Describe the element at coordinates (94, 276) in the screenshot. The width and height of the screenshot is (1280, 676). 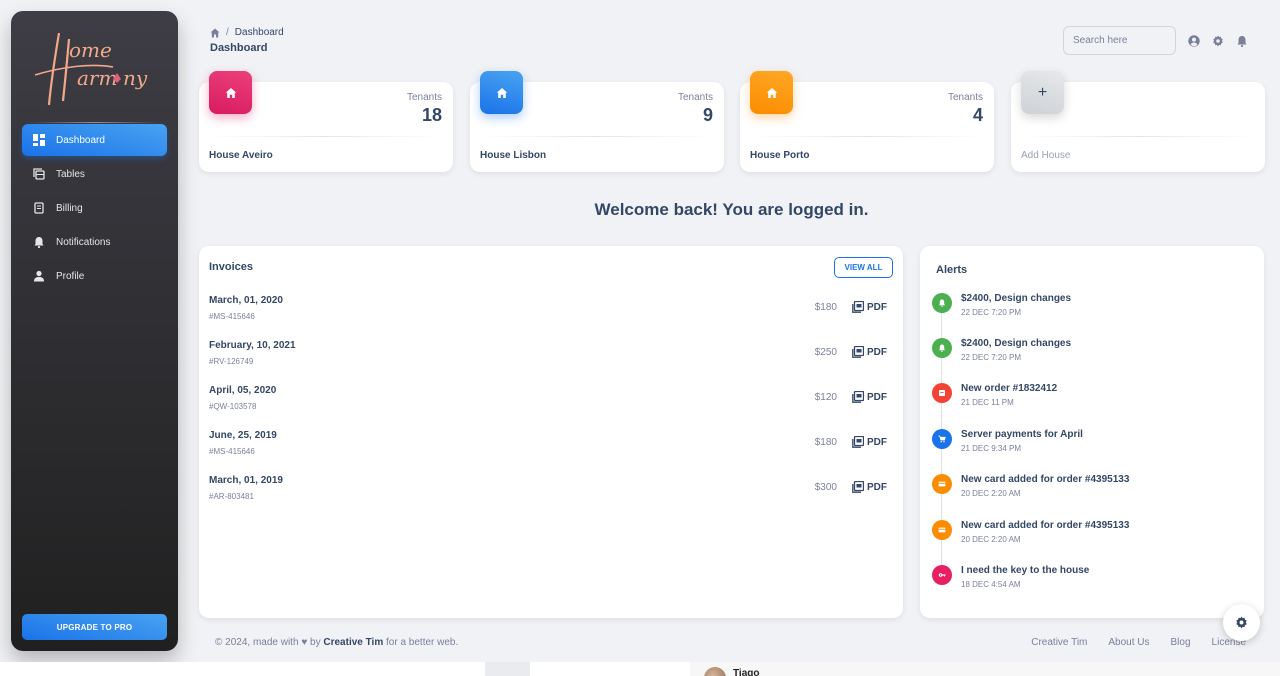
I see `sidebar-item-profile: Profile` at that location.